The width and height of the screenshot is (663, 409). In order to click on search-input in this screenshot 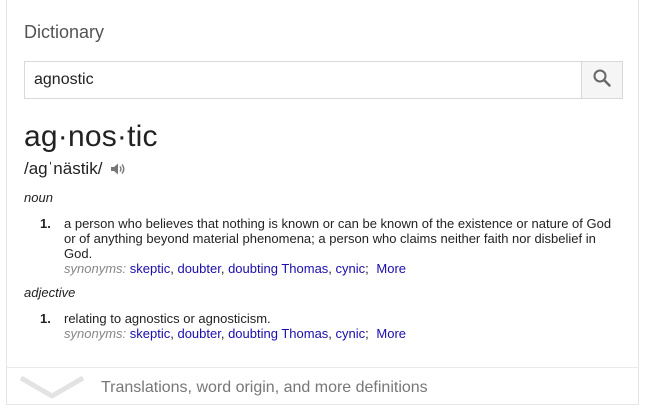, I will do `click(313, 80)`.